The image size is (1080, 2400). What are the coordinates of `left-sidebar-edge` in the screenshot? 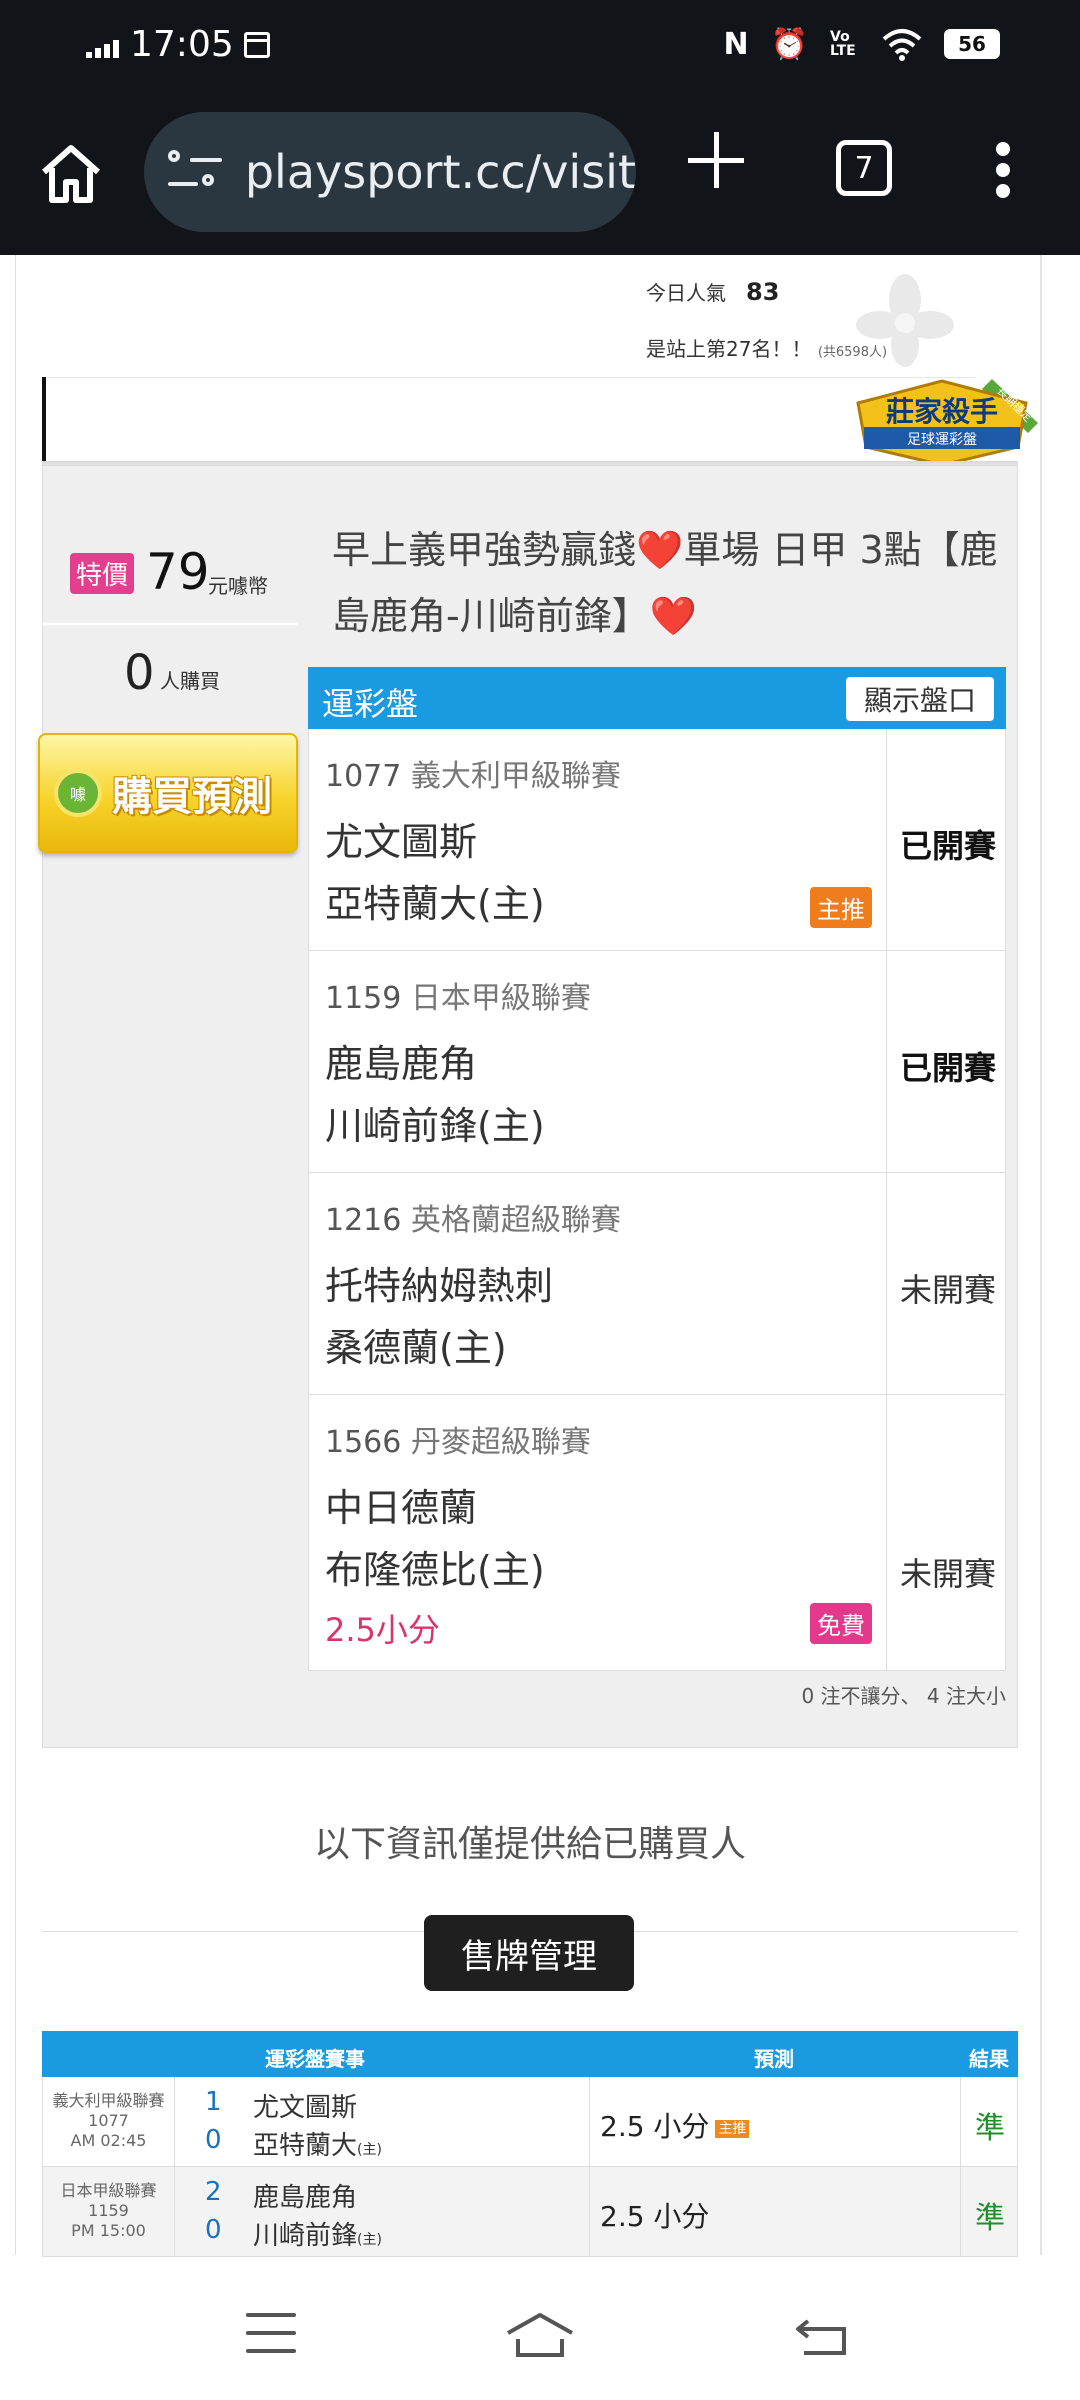 It's located at (8, 1255).